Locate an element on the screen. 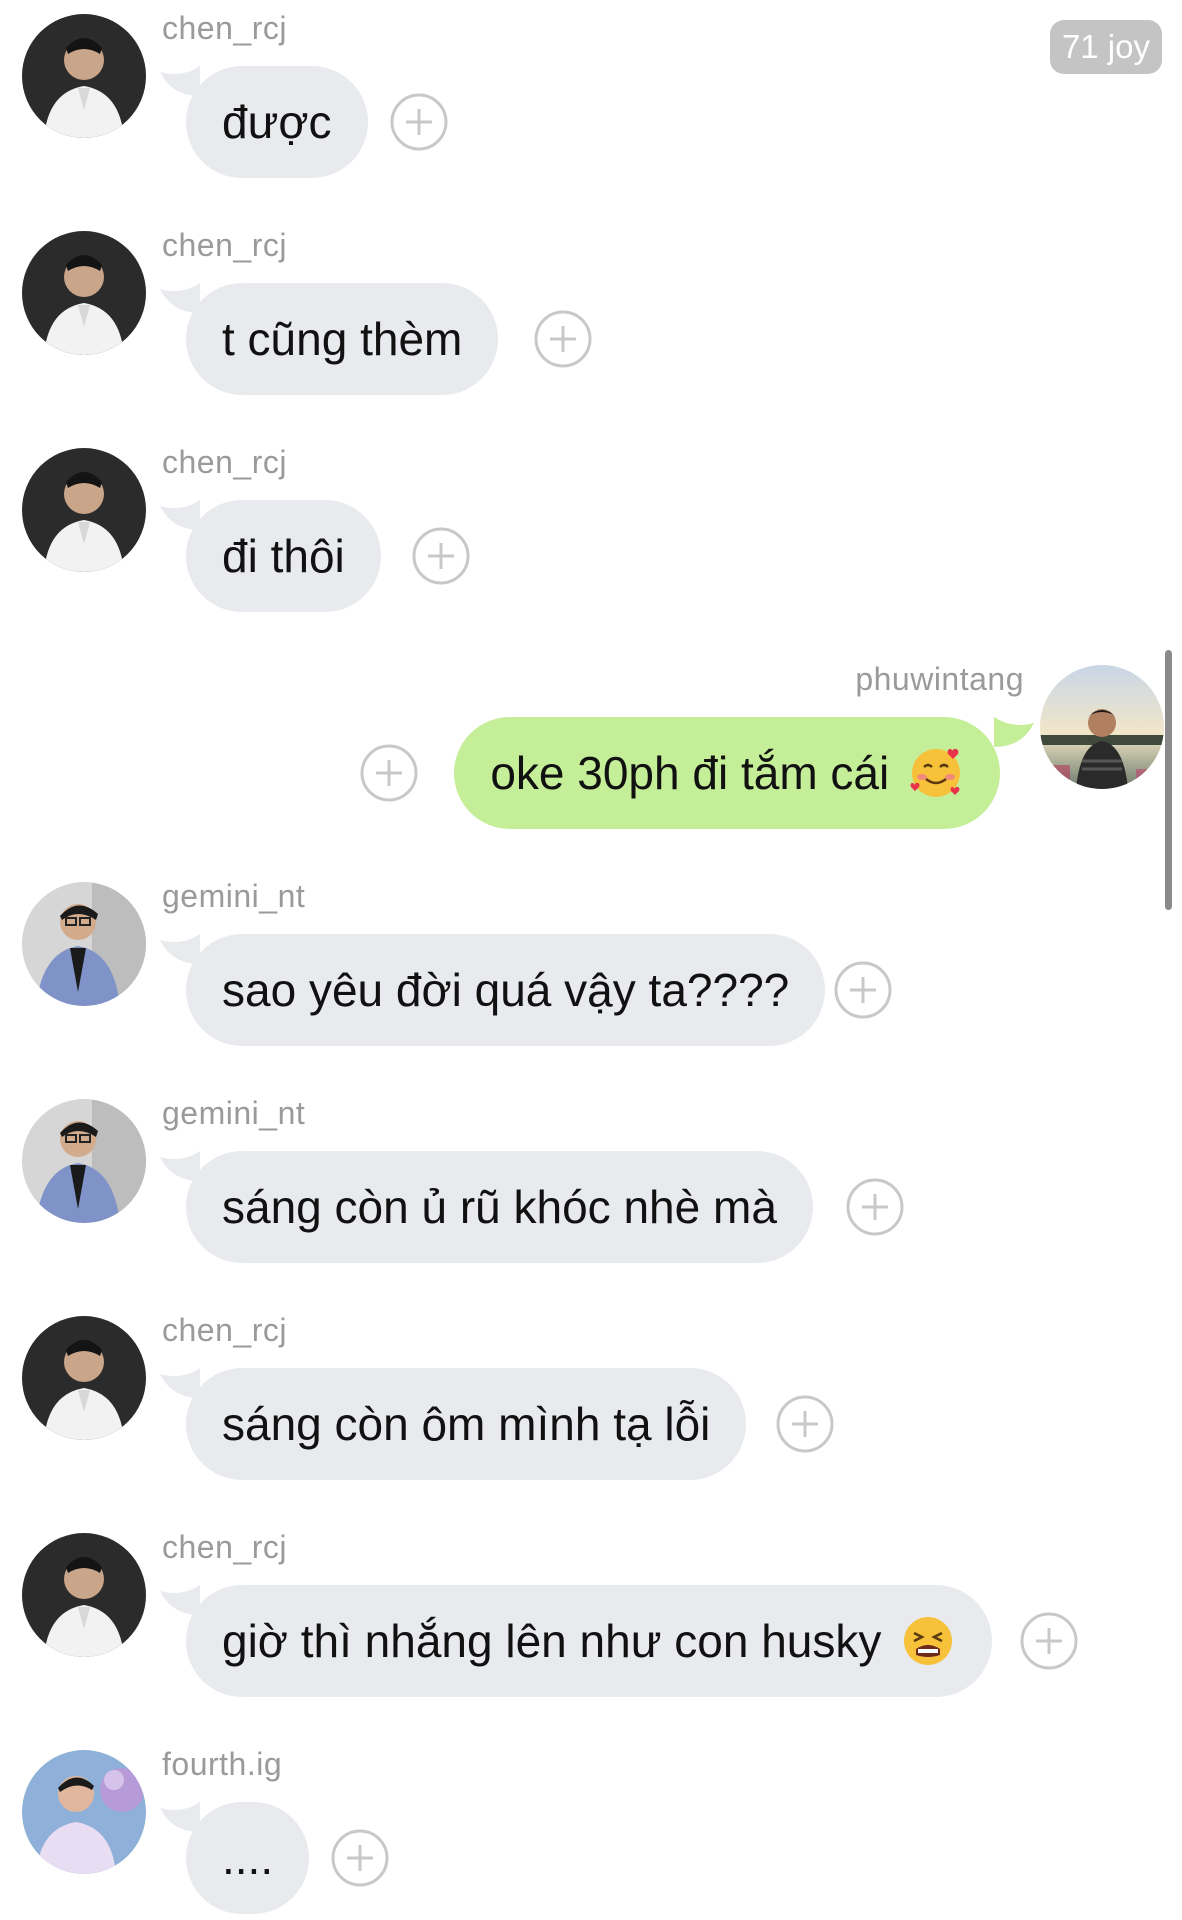 The height and width of the screenshot is (1920, 1182). message-row: chen_rcj sáng còn ôm mình tạ lỗi is located at coordinates (591, 1402).